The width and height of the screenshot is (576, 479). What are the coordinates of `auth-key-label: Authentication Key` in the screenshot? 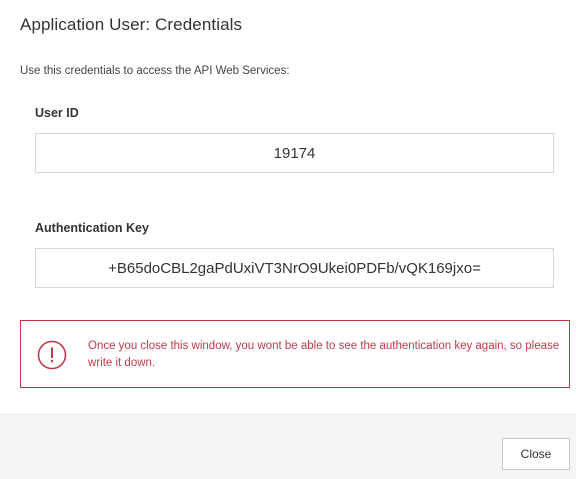 It's located at (92, 228).